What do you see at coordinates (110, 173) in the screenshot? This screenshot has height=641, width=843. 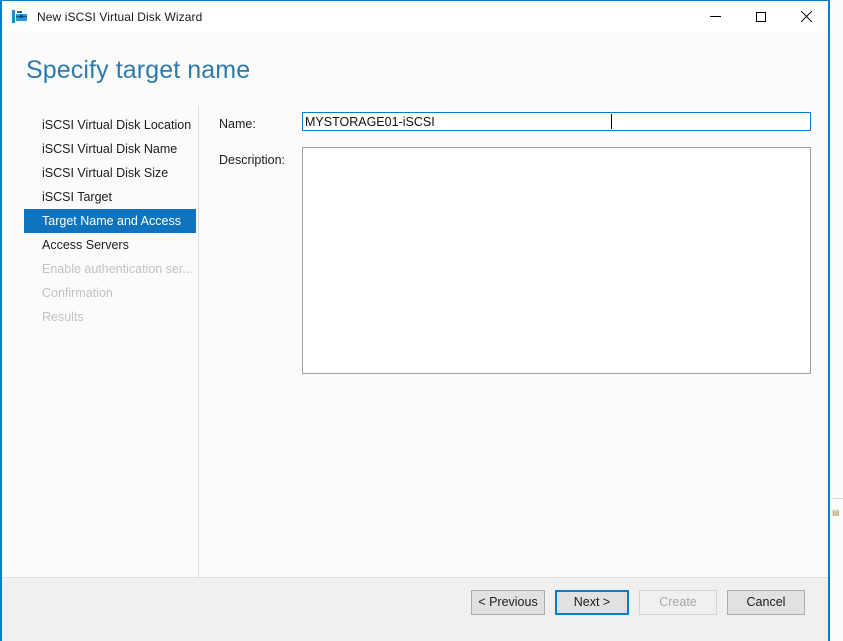 I see `sidebar-item-iscsi-virtual-disk-size: iSCSI Virtual Disk Size` at bounding box center [110, 173].